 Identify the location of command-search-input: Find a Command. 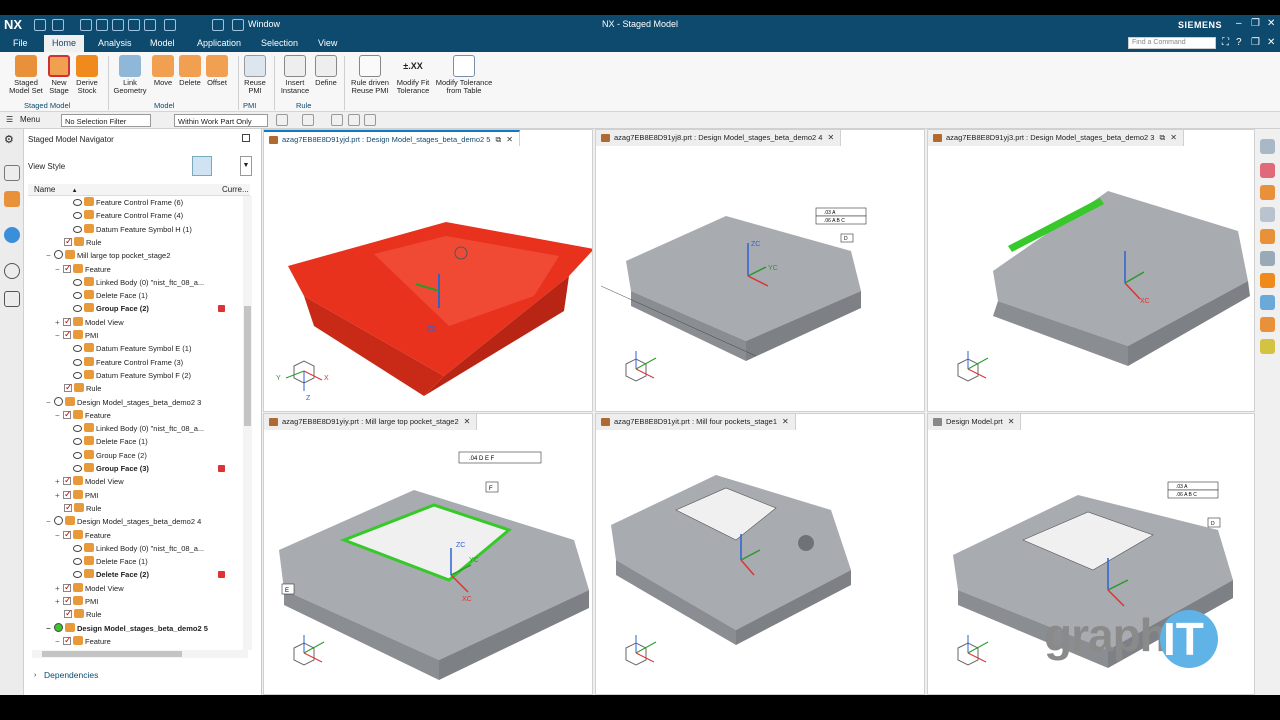
(1172, 43).